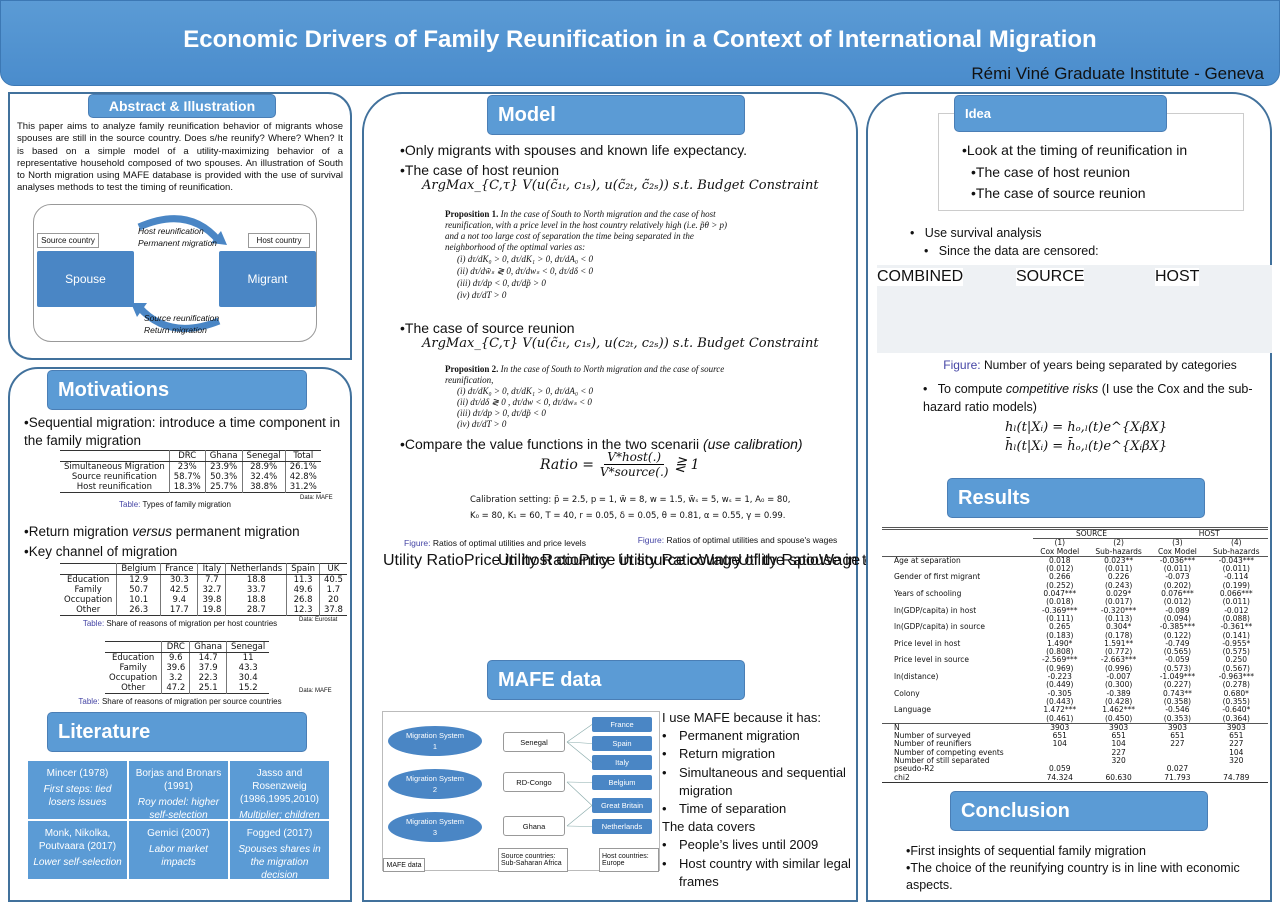 The image size is (1280, 905). I want to click on motivation-bullet-3: •Key channel of migration, so click(101, 551).